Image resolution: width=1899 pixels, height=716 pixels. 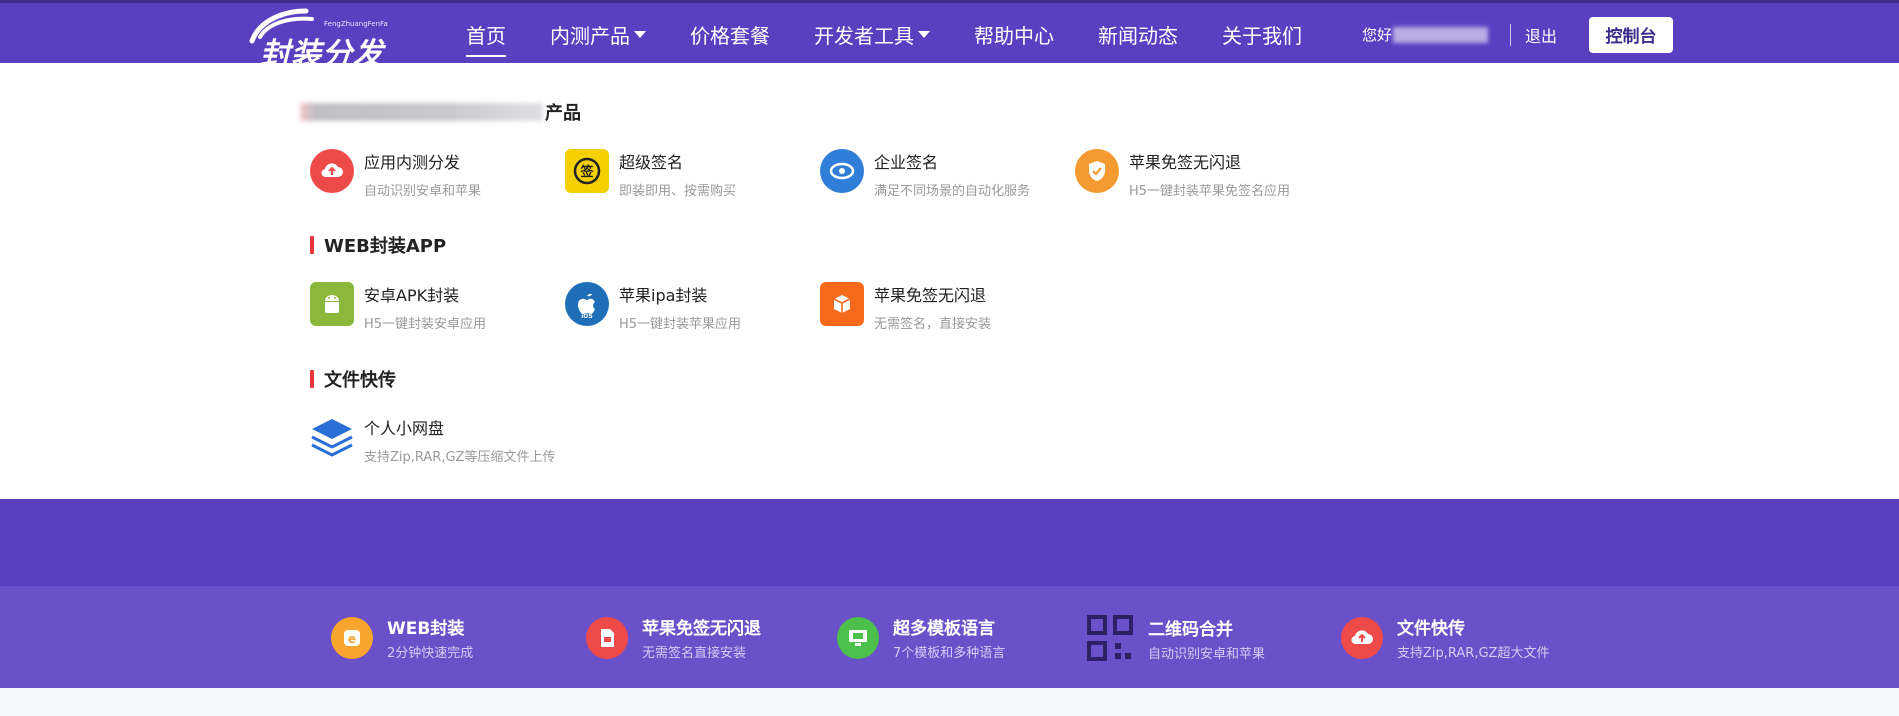 What do you see at coordinates (360, 380) in the screenshot?
I see `section-title-text: 文件快传` at bounding box center [360, 380].